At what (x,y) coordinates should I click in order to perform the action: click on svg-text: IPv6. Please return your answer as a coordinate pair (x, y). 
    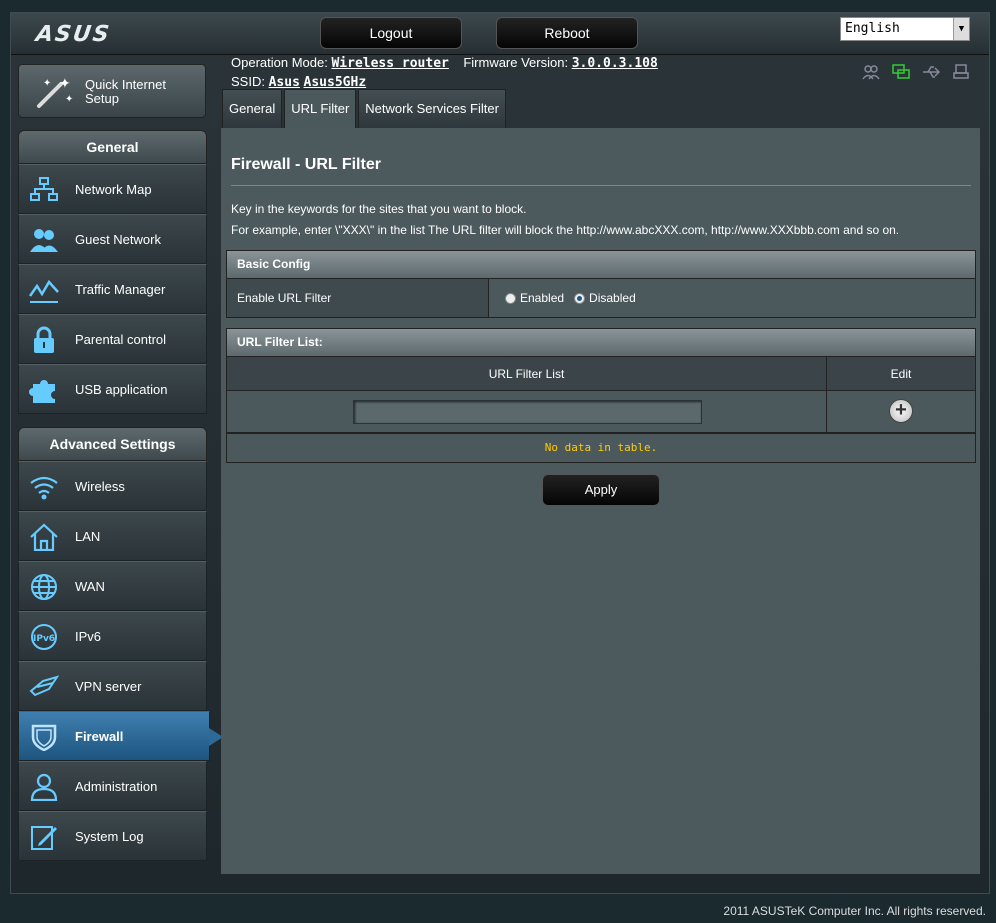
    Looking at the image, I should click on (44, 639).